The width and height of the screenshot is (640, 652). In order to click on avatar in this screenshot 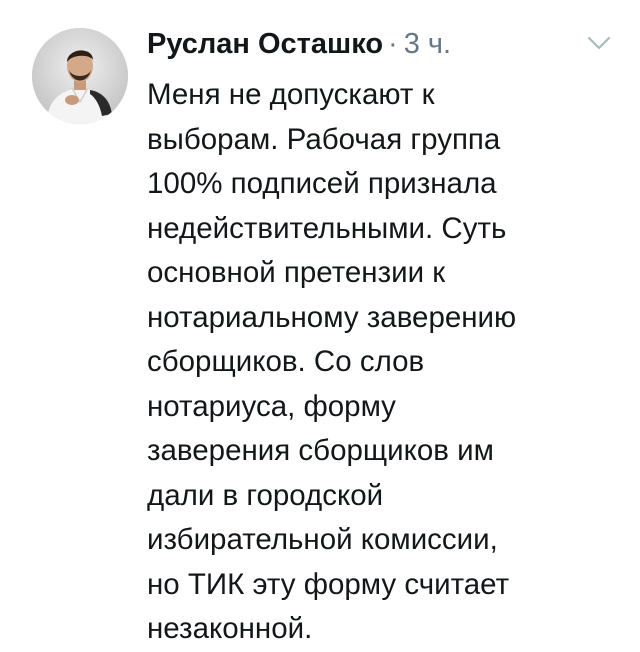, I will do `click(80, 76)`.